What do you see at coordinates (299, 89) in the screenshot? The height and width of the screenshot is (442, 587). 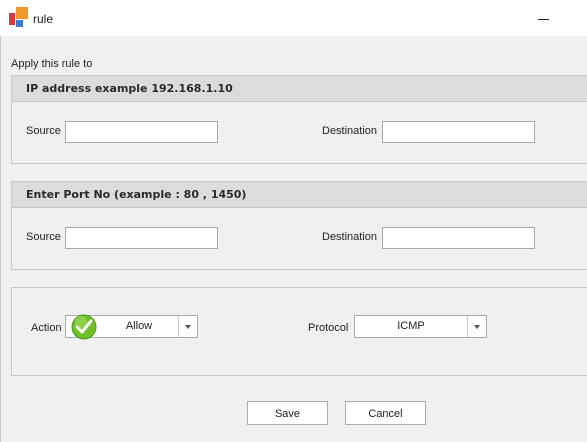 I see `ip-group-header: IP address example 192.168.1.10` at bounding box center [299, 89].